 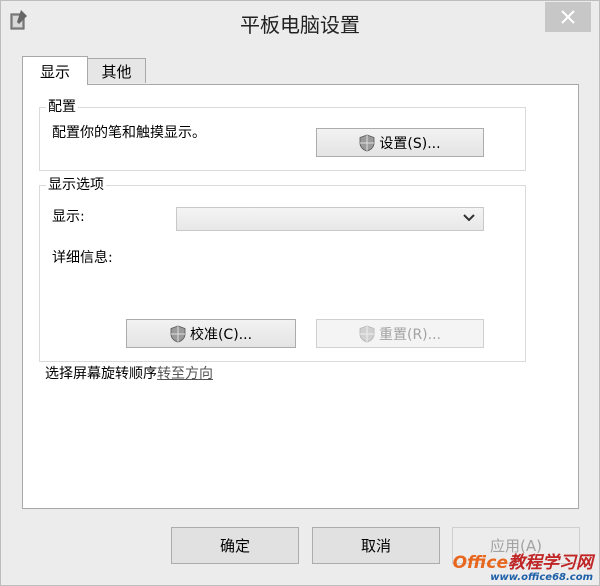 What do you see at coordinates (82, 258) in the screenshot?
I see `details-label: 详细信息:` at bounding box center [82, 258].